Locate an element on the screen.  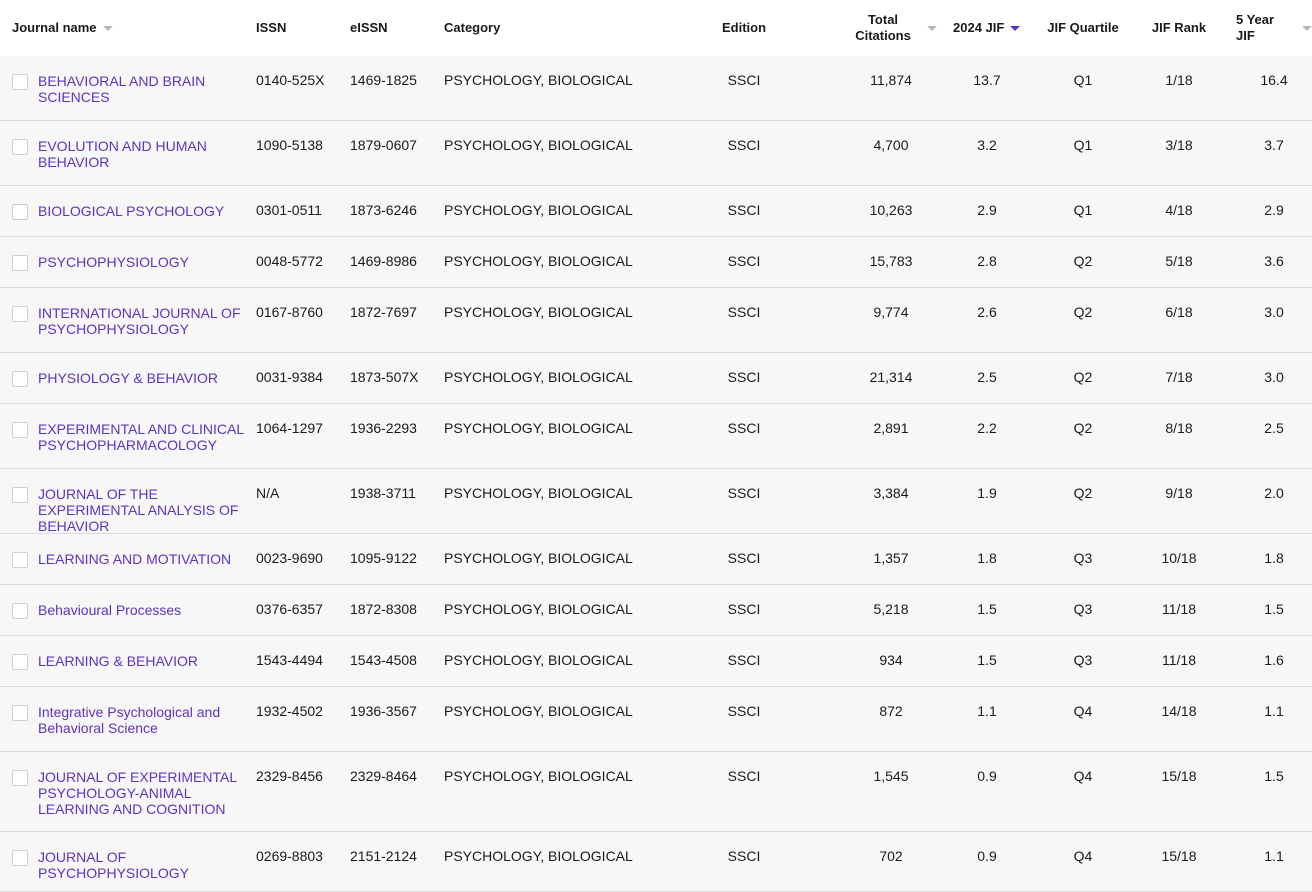
five-year-jif-cell: 16.4 is located at coordinates (1274, 80).